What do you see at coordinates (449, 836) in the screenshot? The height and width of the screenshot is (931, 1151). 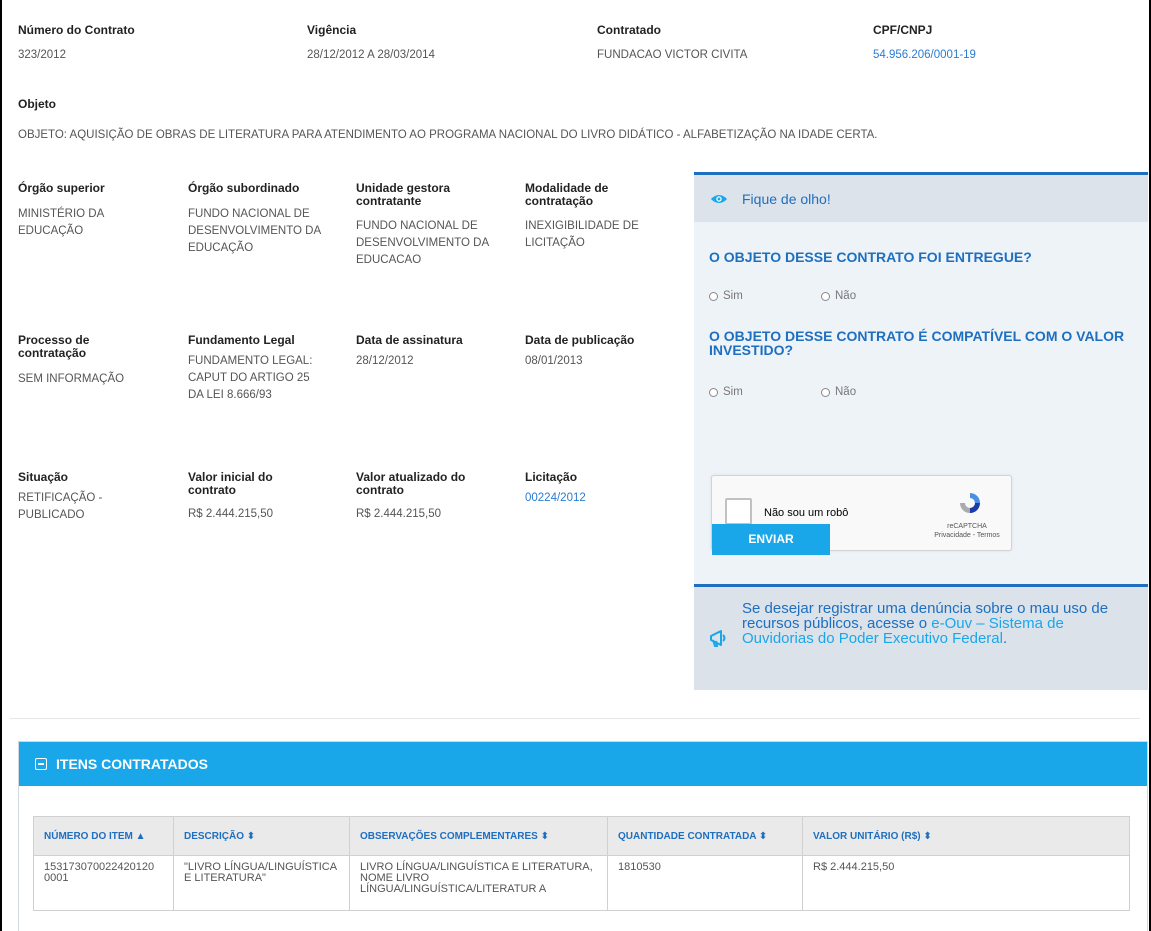 I see `header-label: OBSERVAÇÕES COMPLEMENTARES` at bounding box center [449, 836].